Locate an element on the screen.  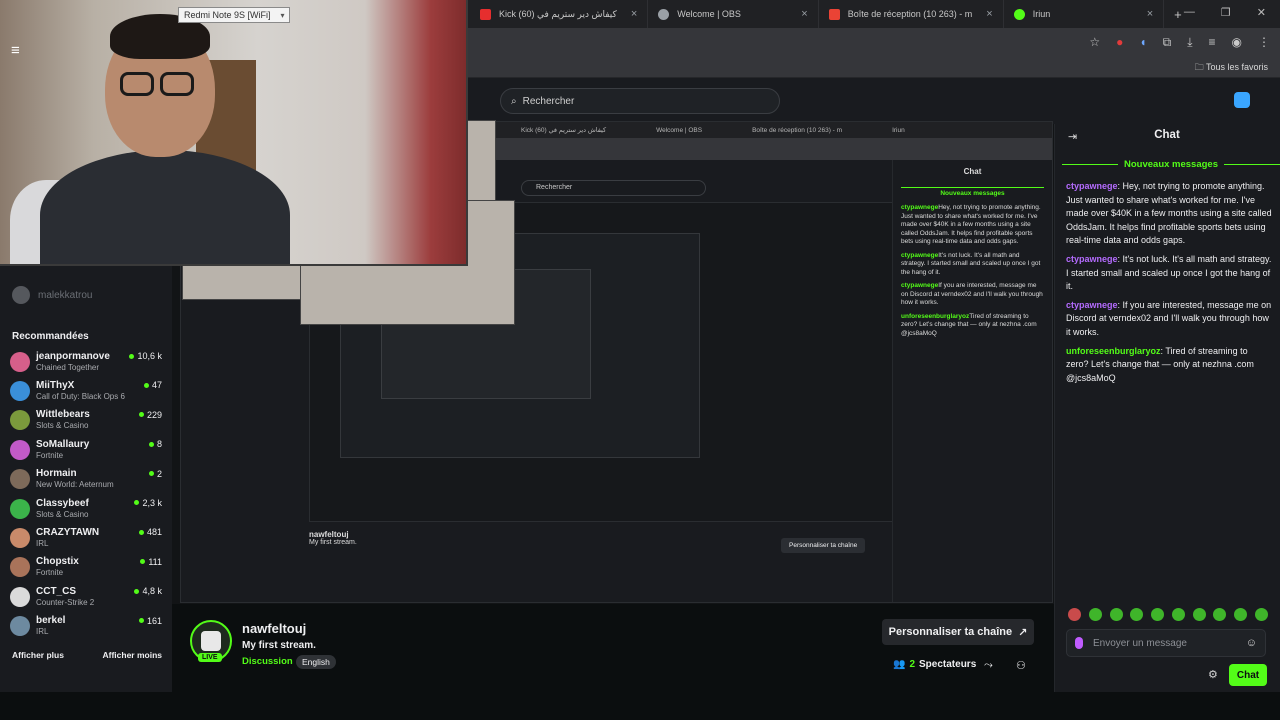
maximize-icon: ❐ is located at coordinates (1226, 12).